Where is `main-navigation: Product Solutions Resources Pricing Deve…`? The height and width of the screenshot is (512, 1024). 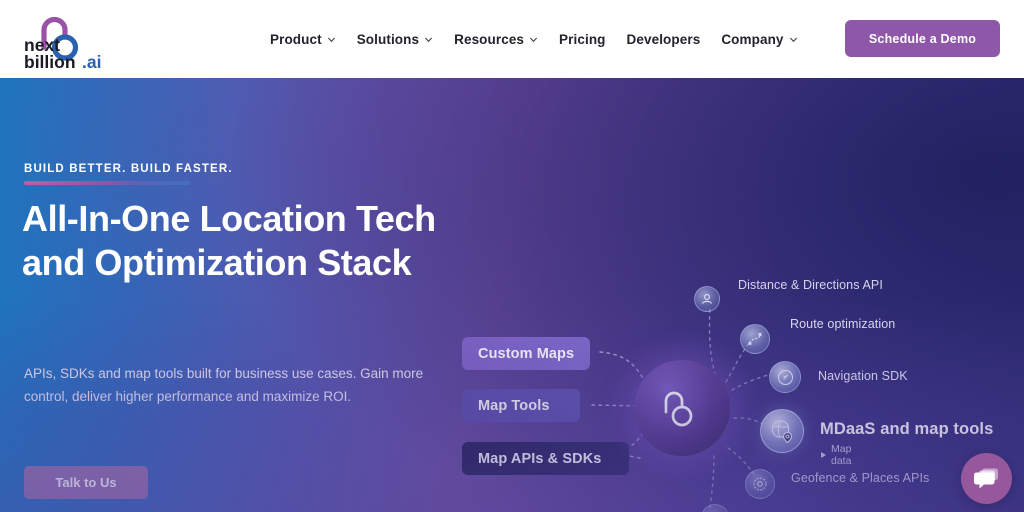
main-navigation: Product Solutions Resources Pricing Deve… is located at coordinates (534, 39).